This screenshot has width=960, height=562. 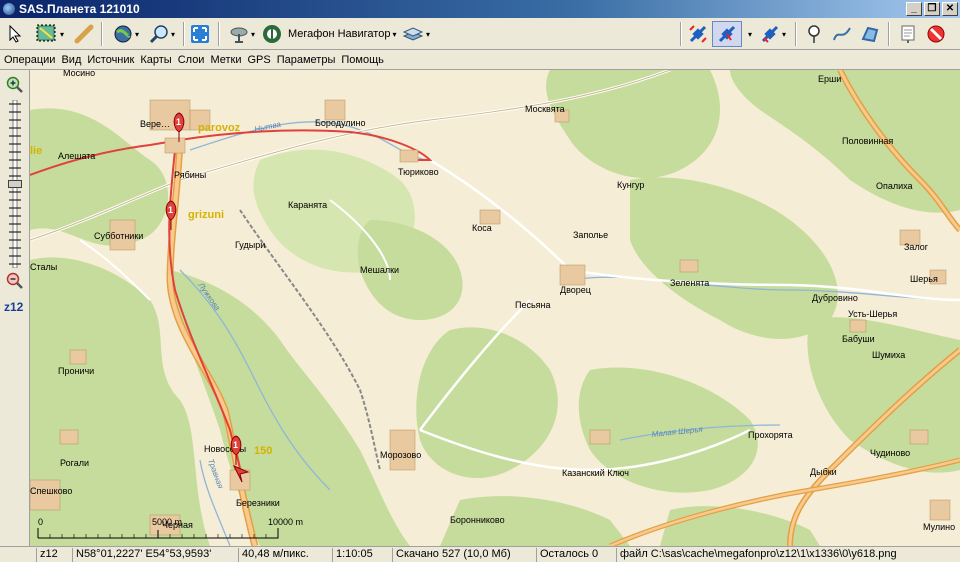 I want to click on zoom-slider-thumb, so click(x=15, y=184).